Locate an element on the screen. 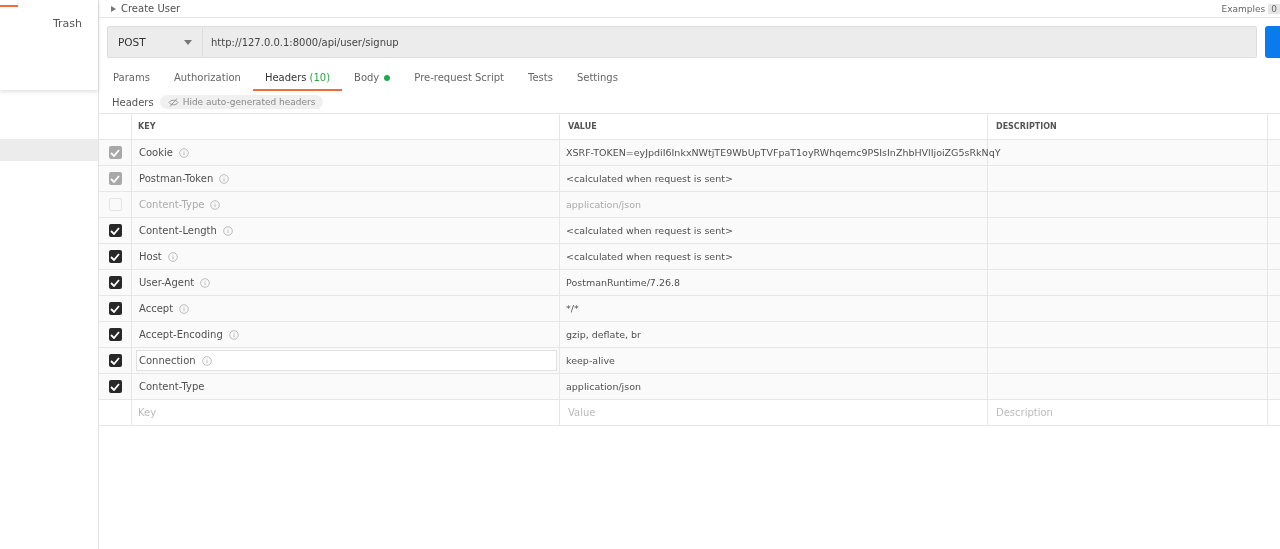 Image resolution: width=1280 pixels, height=549 pixels. key-field: Host is located at coordinates (346, 256).